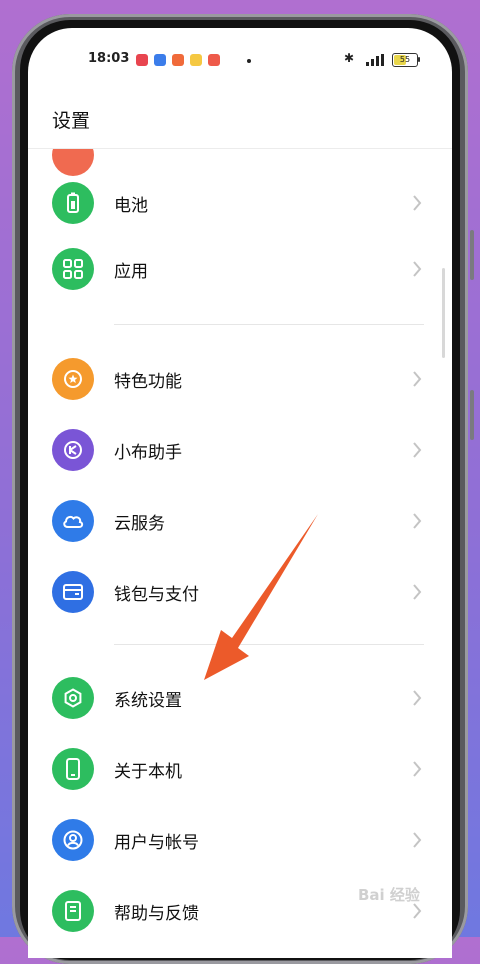  What do you see at coordinates (376, 60) in the screenshot?
I see `signal-icon` at bounding box center [376, 60].